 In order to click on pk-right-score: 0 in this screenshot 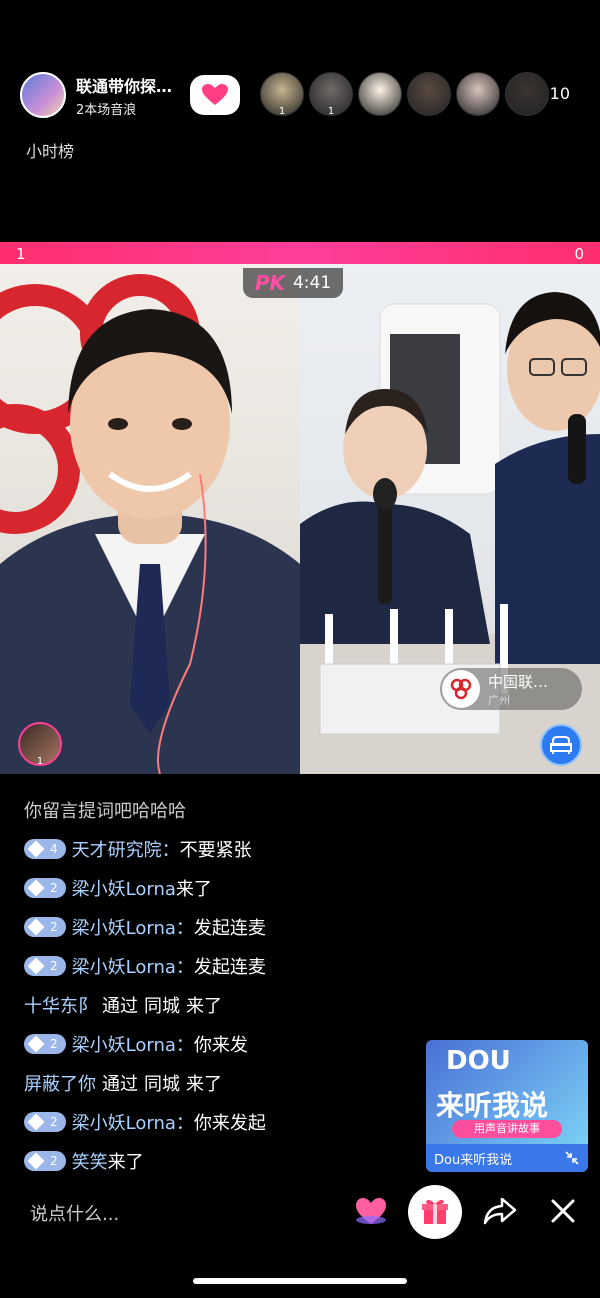, I will do `click(579, 254)`.